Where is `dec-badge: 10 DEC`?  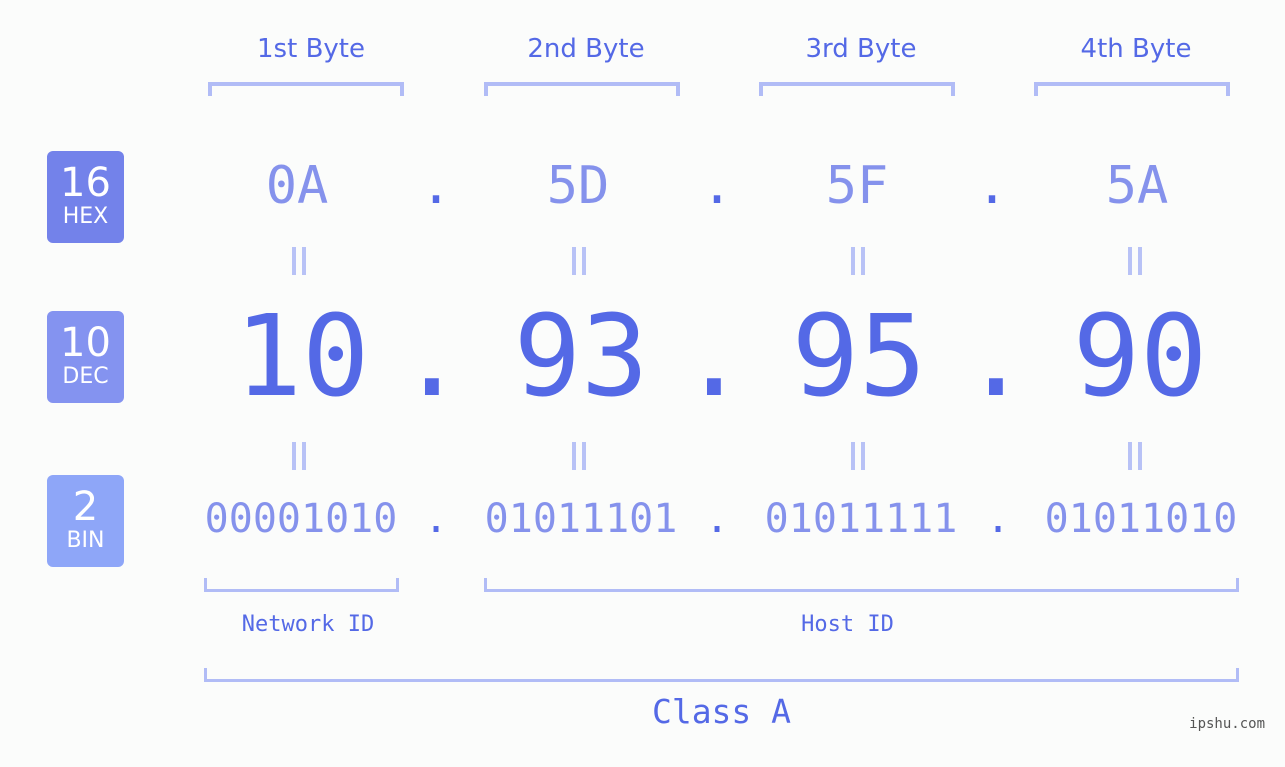
dec-badge: 10 DEC is located at coordinates (85, 357).